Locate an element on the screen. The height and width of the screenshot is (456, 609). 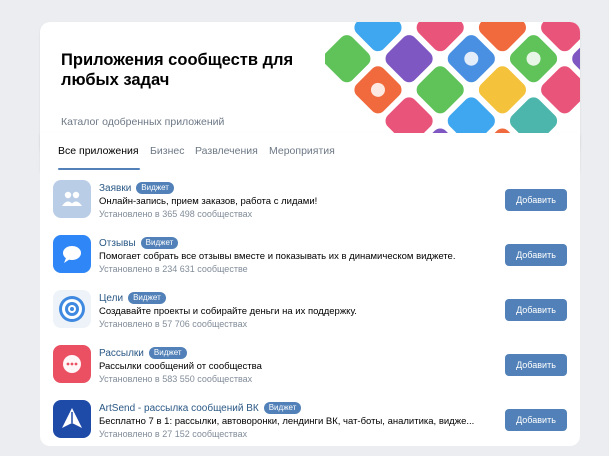
app-installs: Установлено в 583 550 сообществах is located at coordinates (176, 379).